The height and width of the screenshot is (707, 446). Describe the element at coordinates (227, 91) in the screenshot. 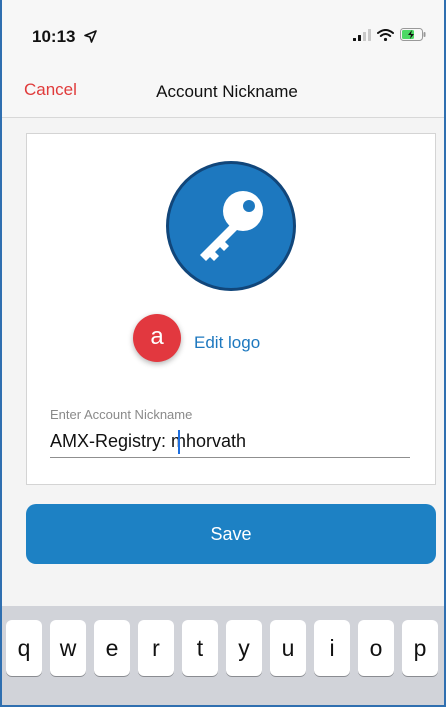

I see `page-title: Account Nickname` at that location.